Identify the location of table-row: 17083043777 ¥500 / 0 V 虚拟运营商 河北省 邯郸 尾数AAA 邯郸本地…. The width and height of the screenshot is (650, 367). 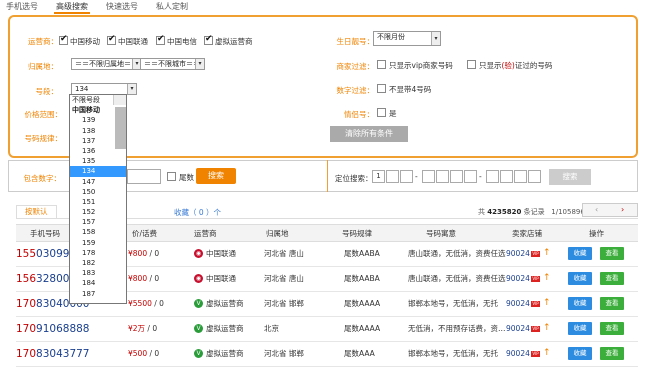
(327, 354).